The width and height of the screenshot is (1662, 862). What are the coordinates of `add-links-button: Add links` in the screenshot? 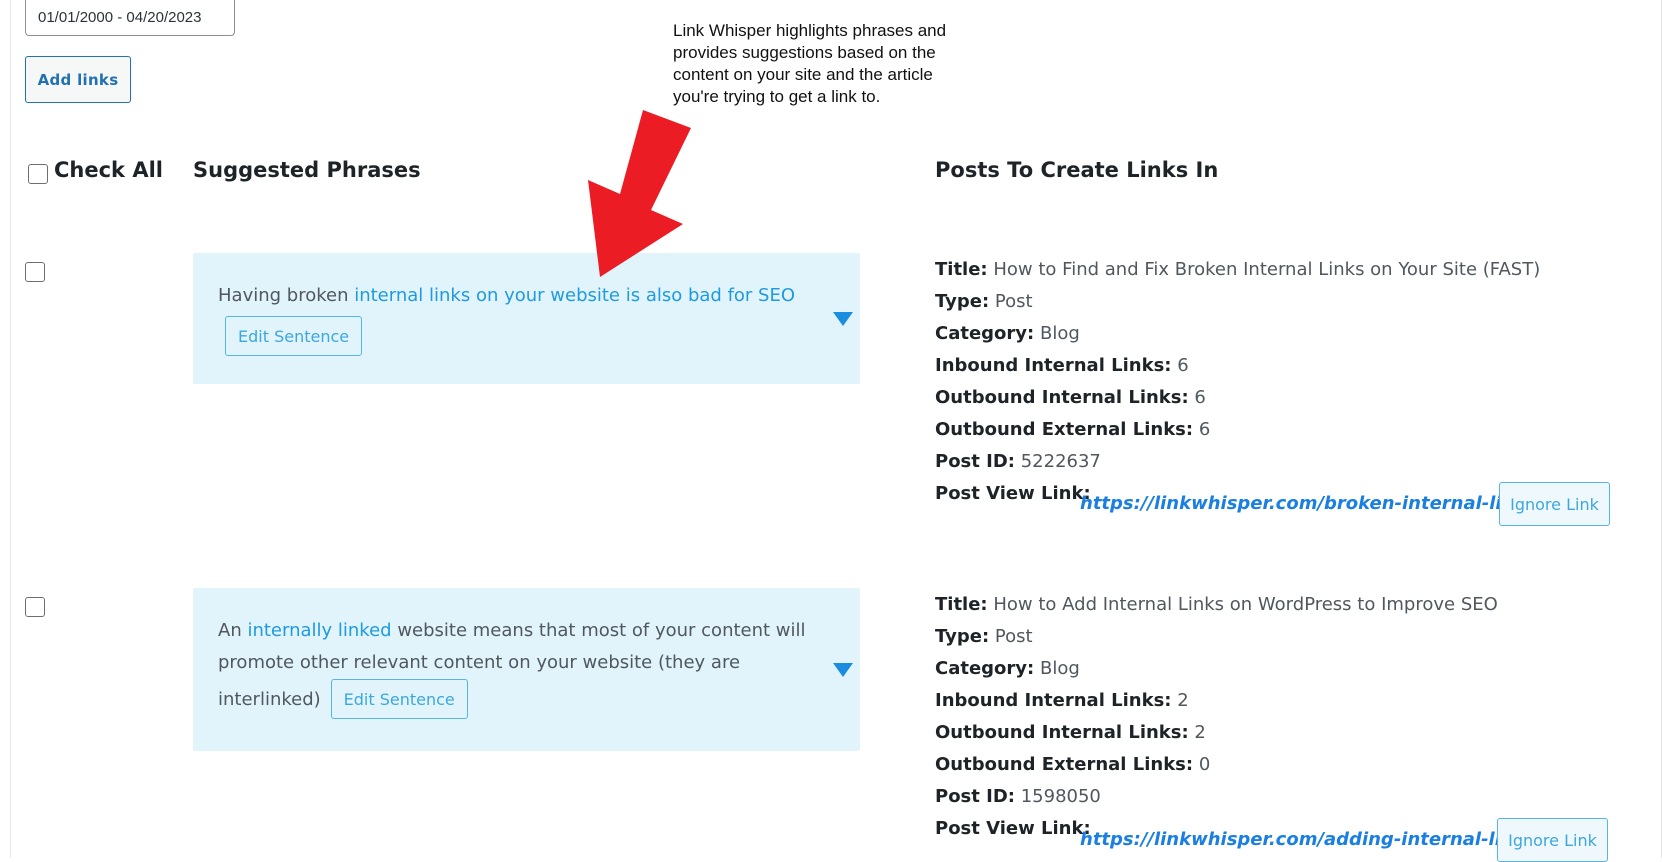 It's located at (78, 79).